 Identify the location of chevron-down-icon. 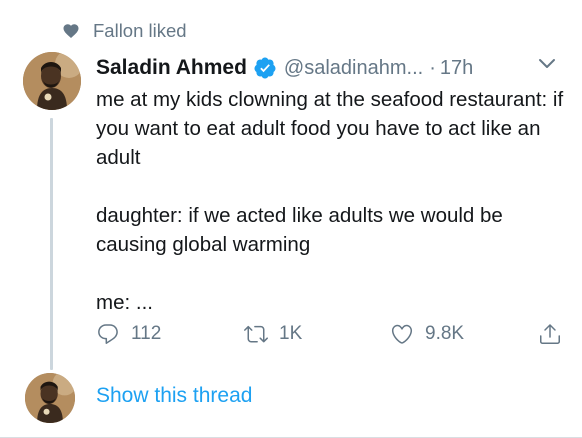
(547, 64).